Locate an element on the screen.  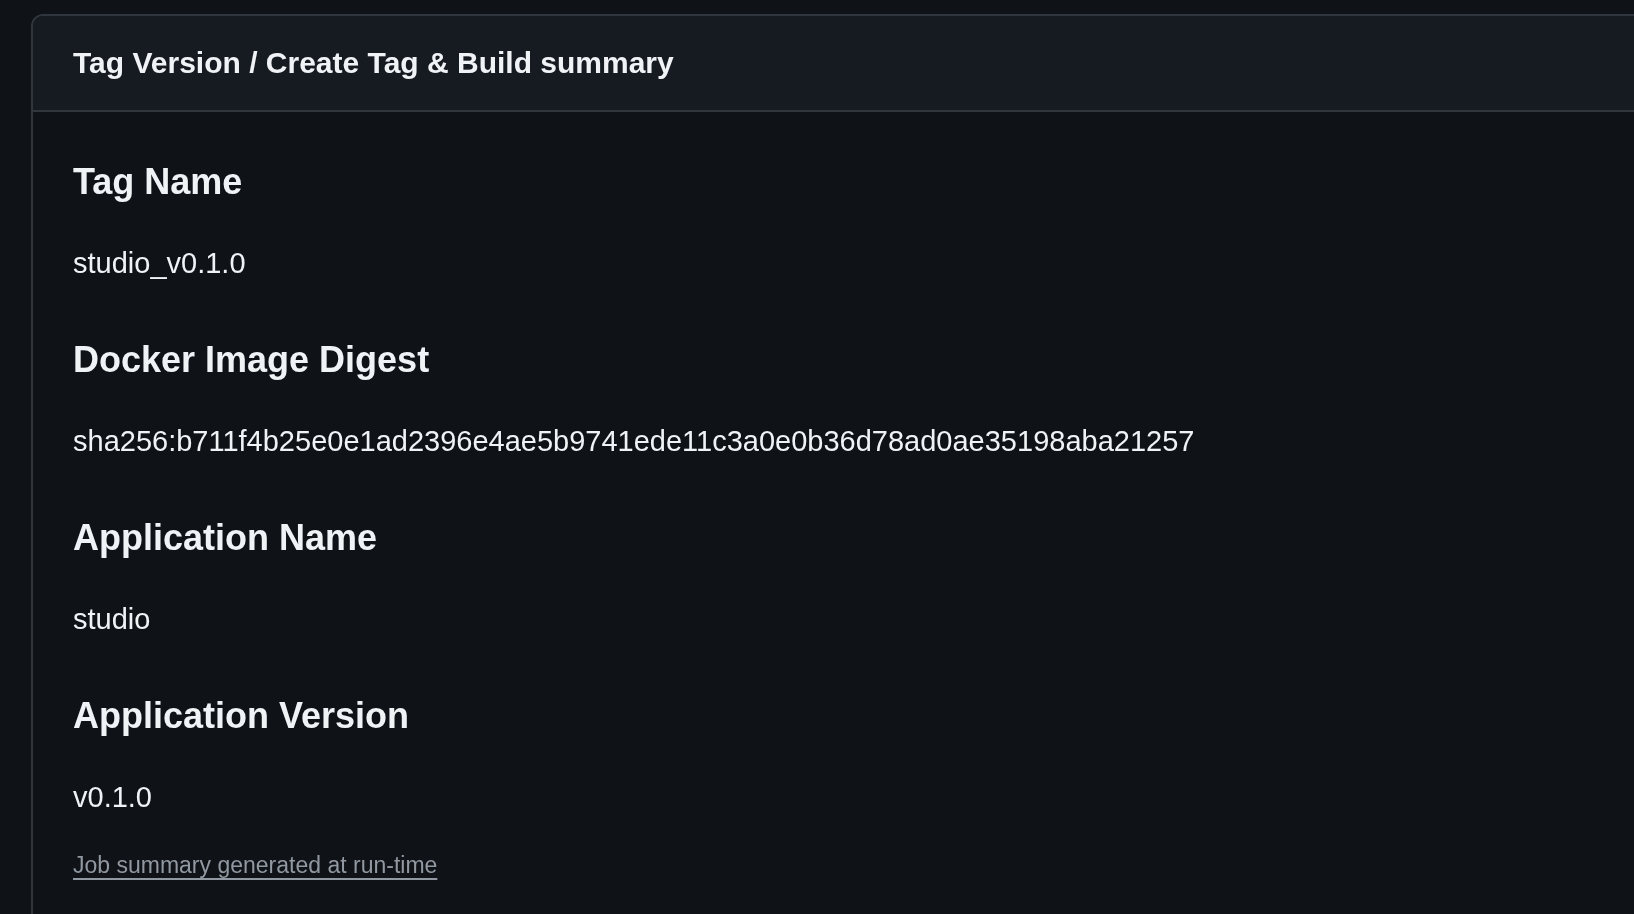
summary-title: Tag Version / Create Tag & Build summary is located at coordinates (373, 63).